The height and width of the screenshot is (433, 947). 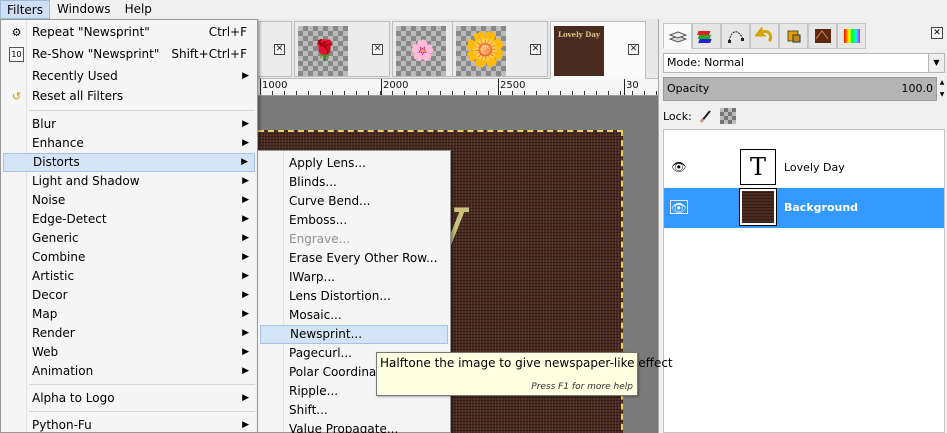 I want to click on menu-help: Help, so click(x=138, y=9).